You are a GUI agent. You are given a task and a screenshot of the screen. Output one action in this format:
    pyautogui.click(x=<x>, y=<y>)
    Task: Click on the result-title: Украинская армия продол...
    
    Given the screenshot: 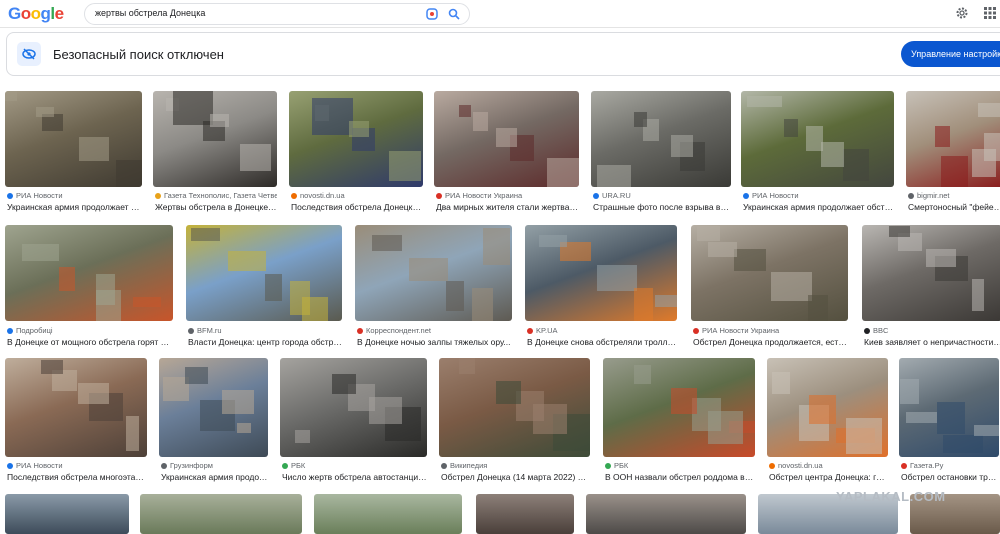 What is the action you would take?
    pyautogui.click(x=214, y=477)
    